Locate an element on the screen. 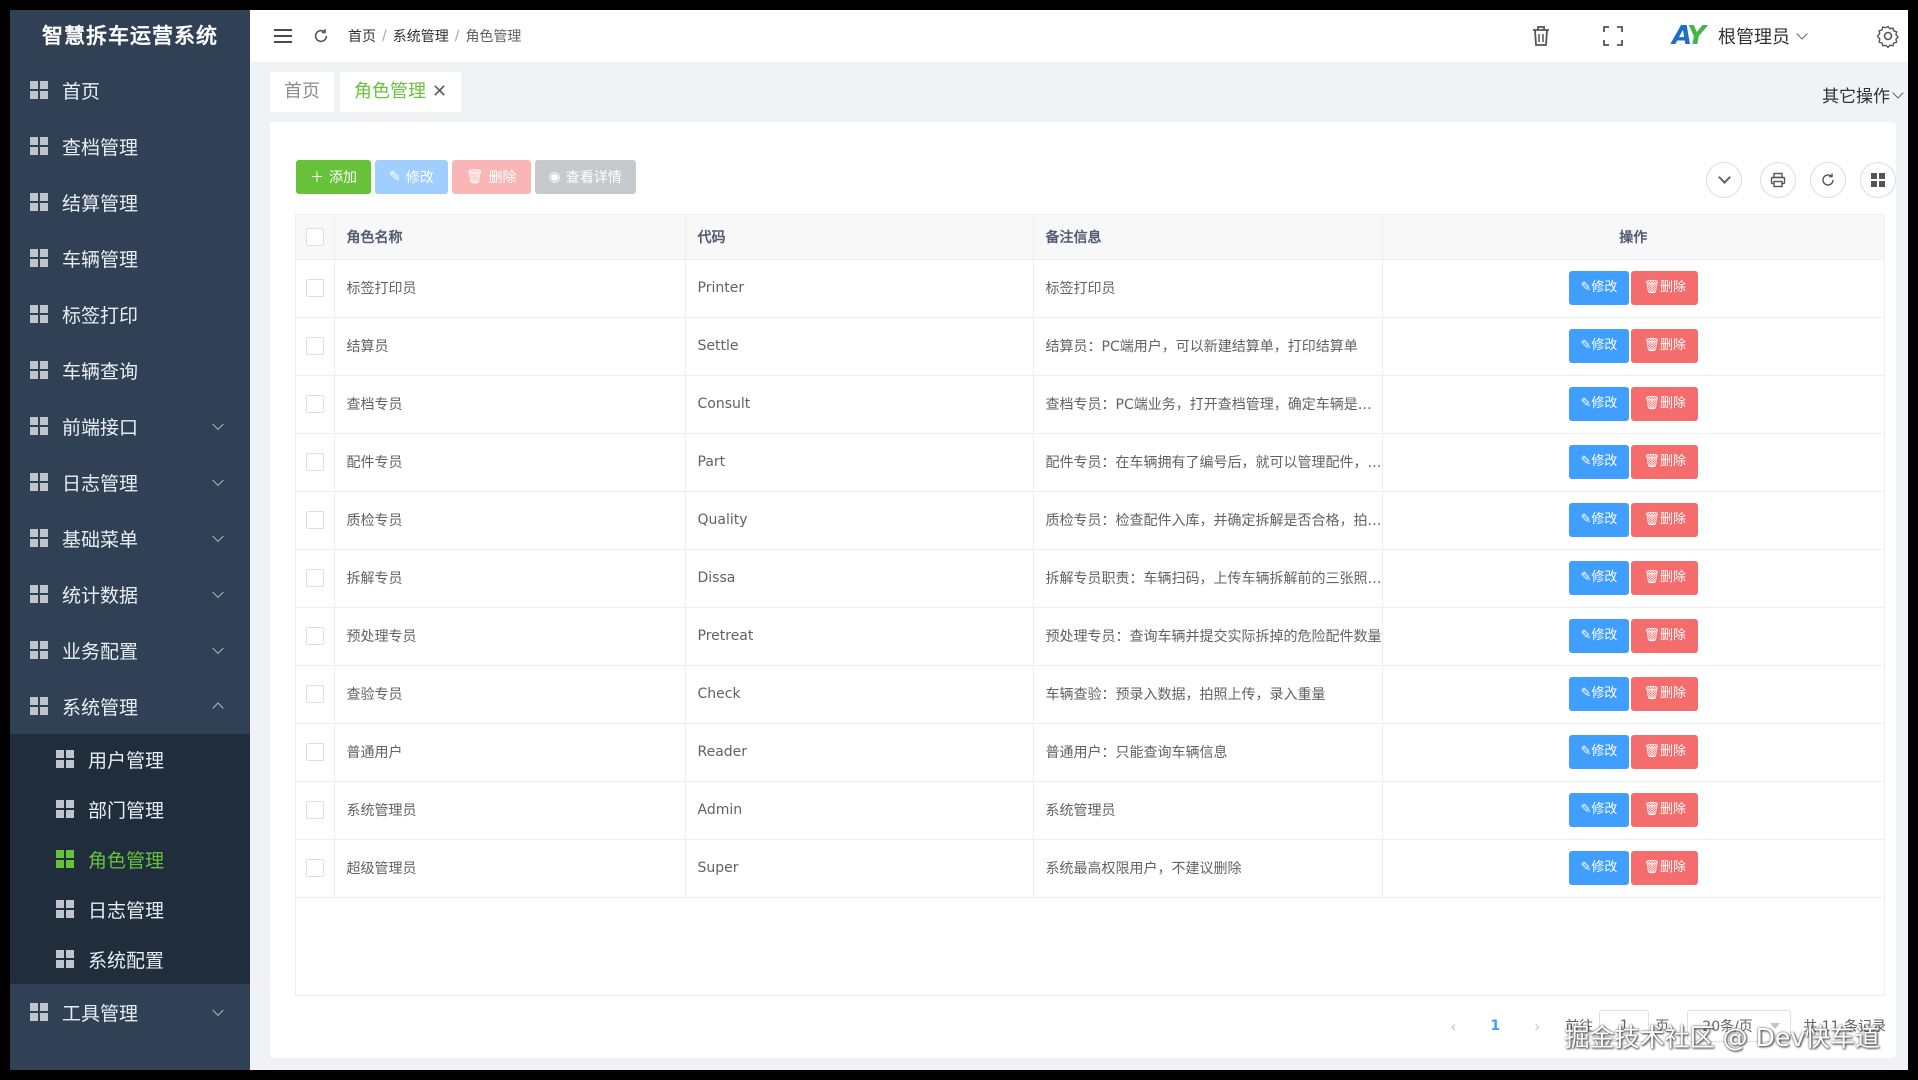 Image resolution: width=1918 pixels, height=1080 pixels. table-row: 标签打印员 Printer 标签打印员 ✎修改 🗑删除 is located at coordinates (1090, 288).